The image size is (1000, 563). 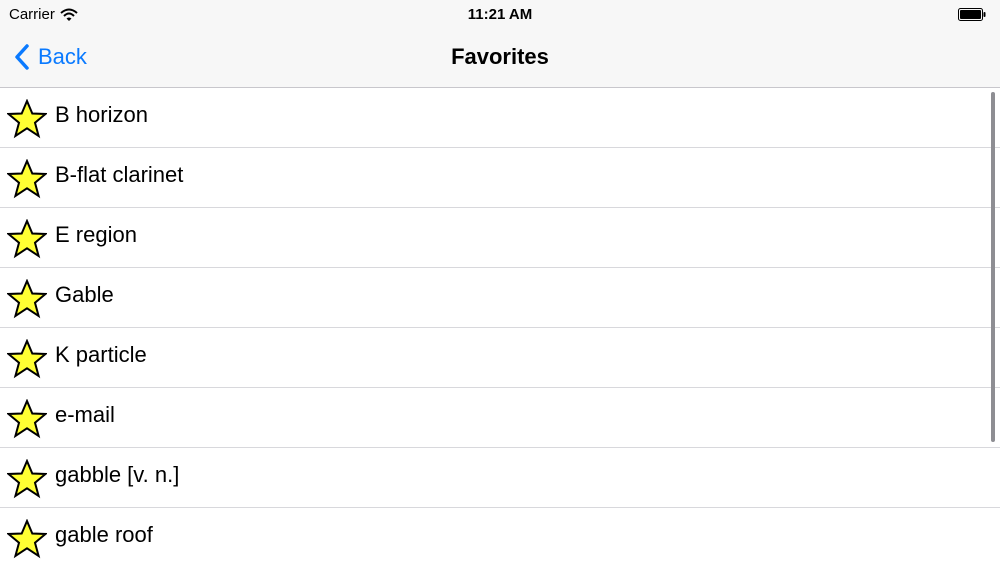 I want to click on favorite-row: gabble [v. n.], so click(x=500, y=478).